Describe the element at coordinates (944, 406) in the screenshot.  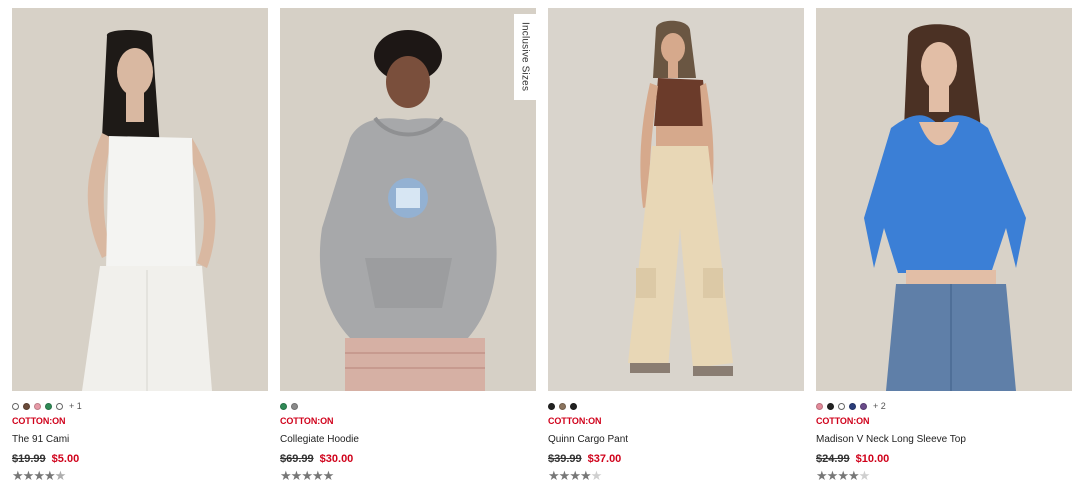
I see `color-swatches: + 2` at that location.